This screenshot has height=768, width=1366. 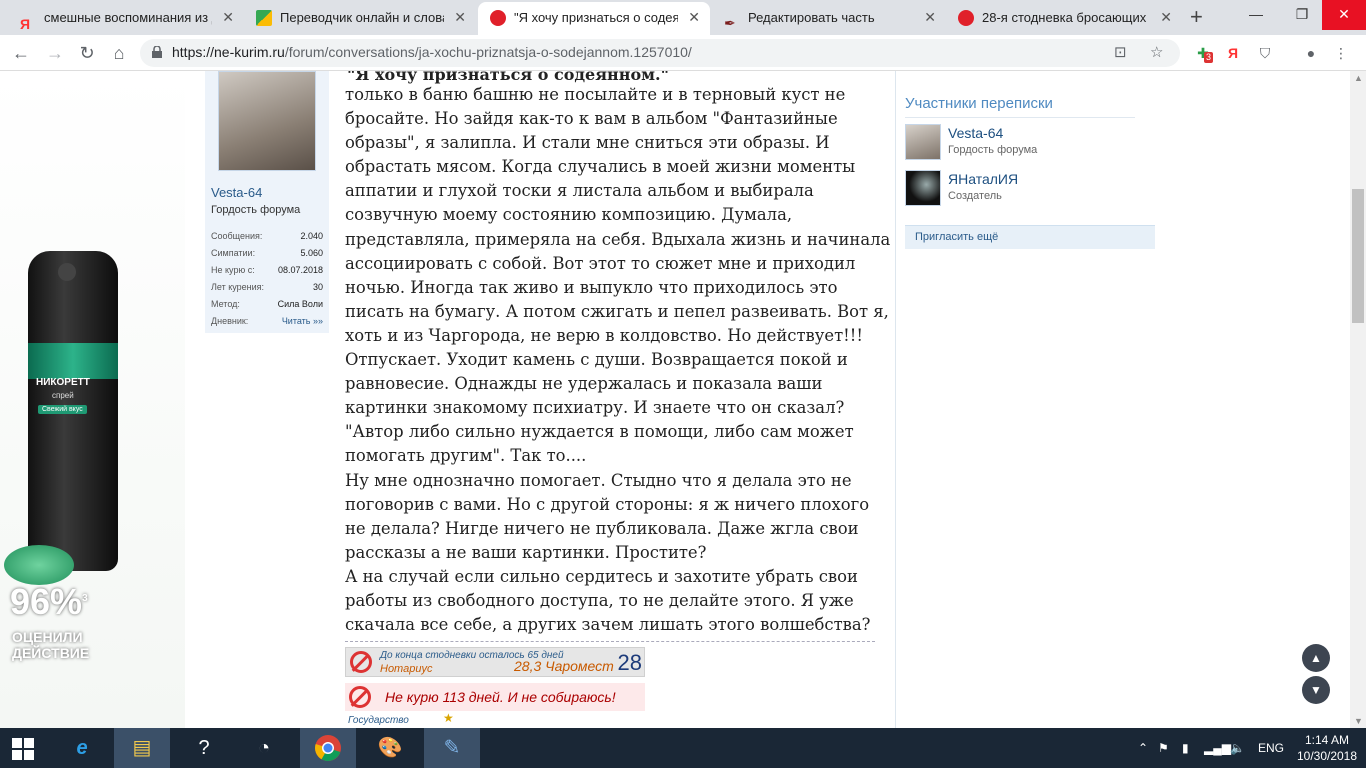 What do you see at coordinates (264, 748) in the screenshot?
I see `mouse-app-icon: ◔` at bounding box center [264, 748].